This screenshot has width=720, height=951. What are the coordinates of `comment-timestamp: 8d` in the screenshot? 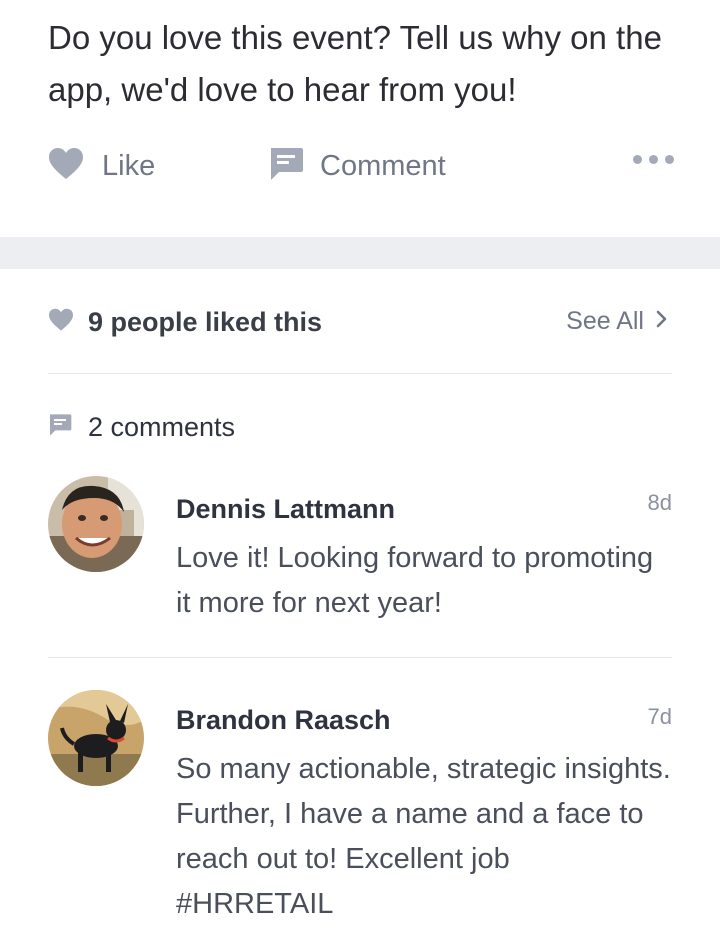 It's located at (659, 502).